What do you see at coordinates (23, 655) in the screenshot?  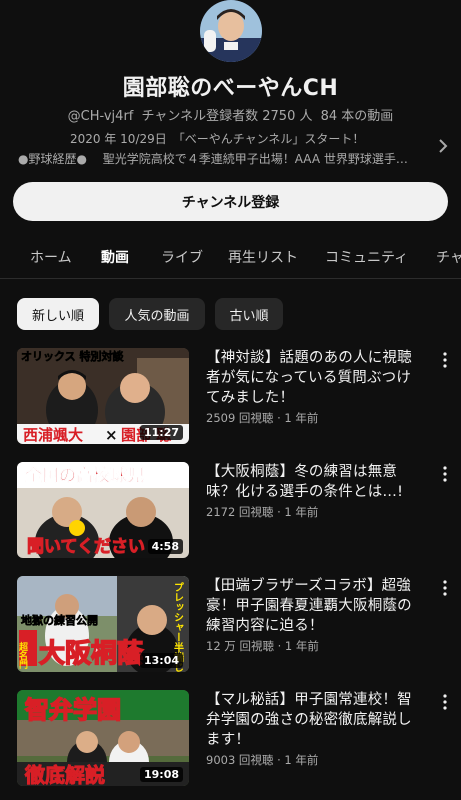 I see `thumbnail-caption-side: 超名門` at bounding box center [23, 655].